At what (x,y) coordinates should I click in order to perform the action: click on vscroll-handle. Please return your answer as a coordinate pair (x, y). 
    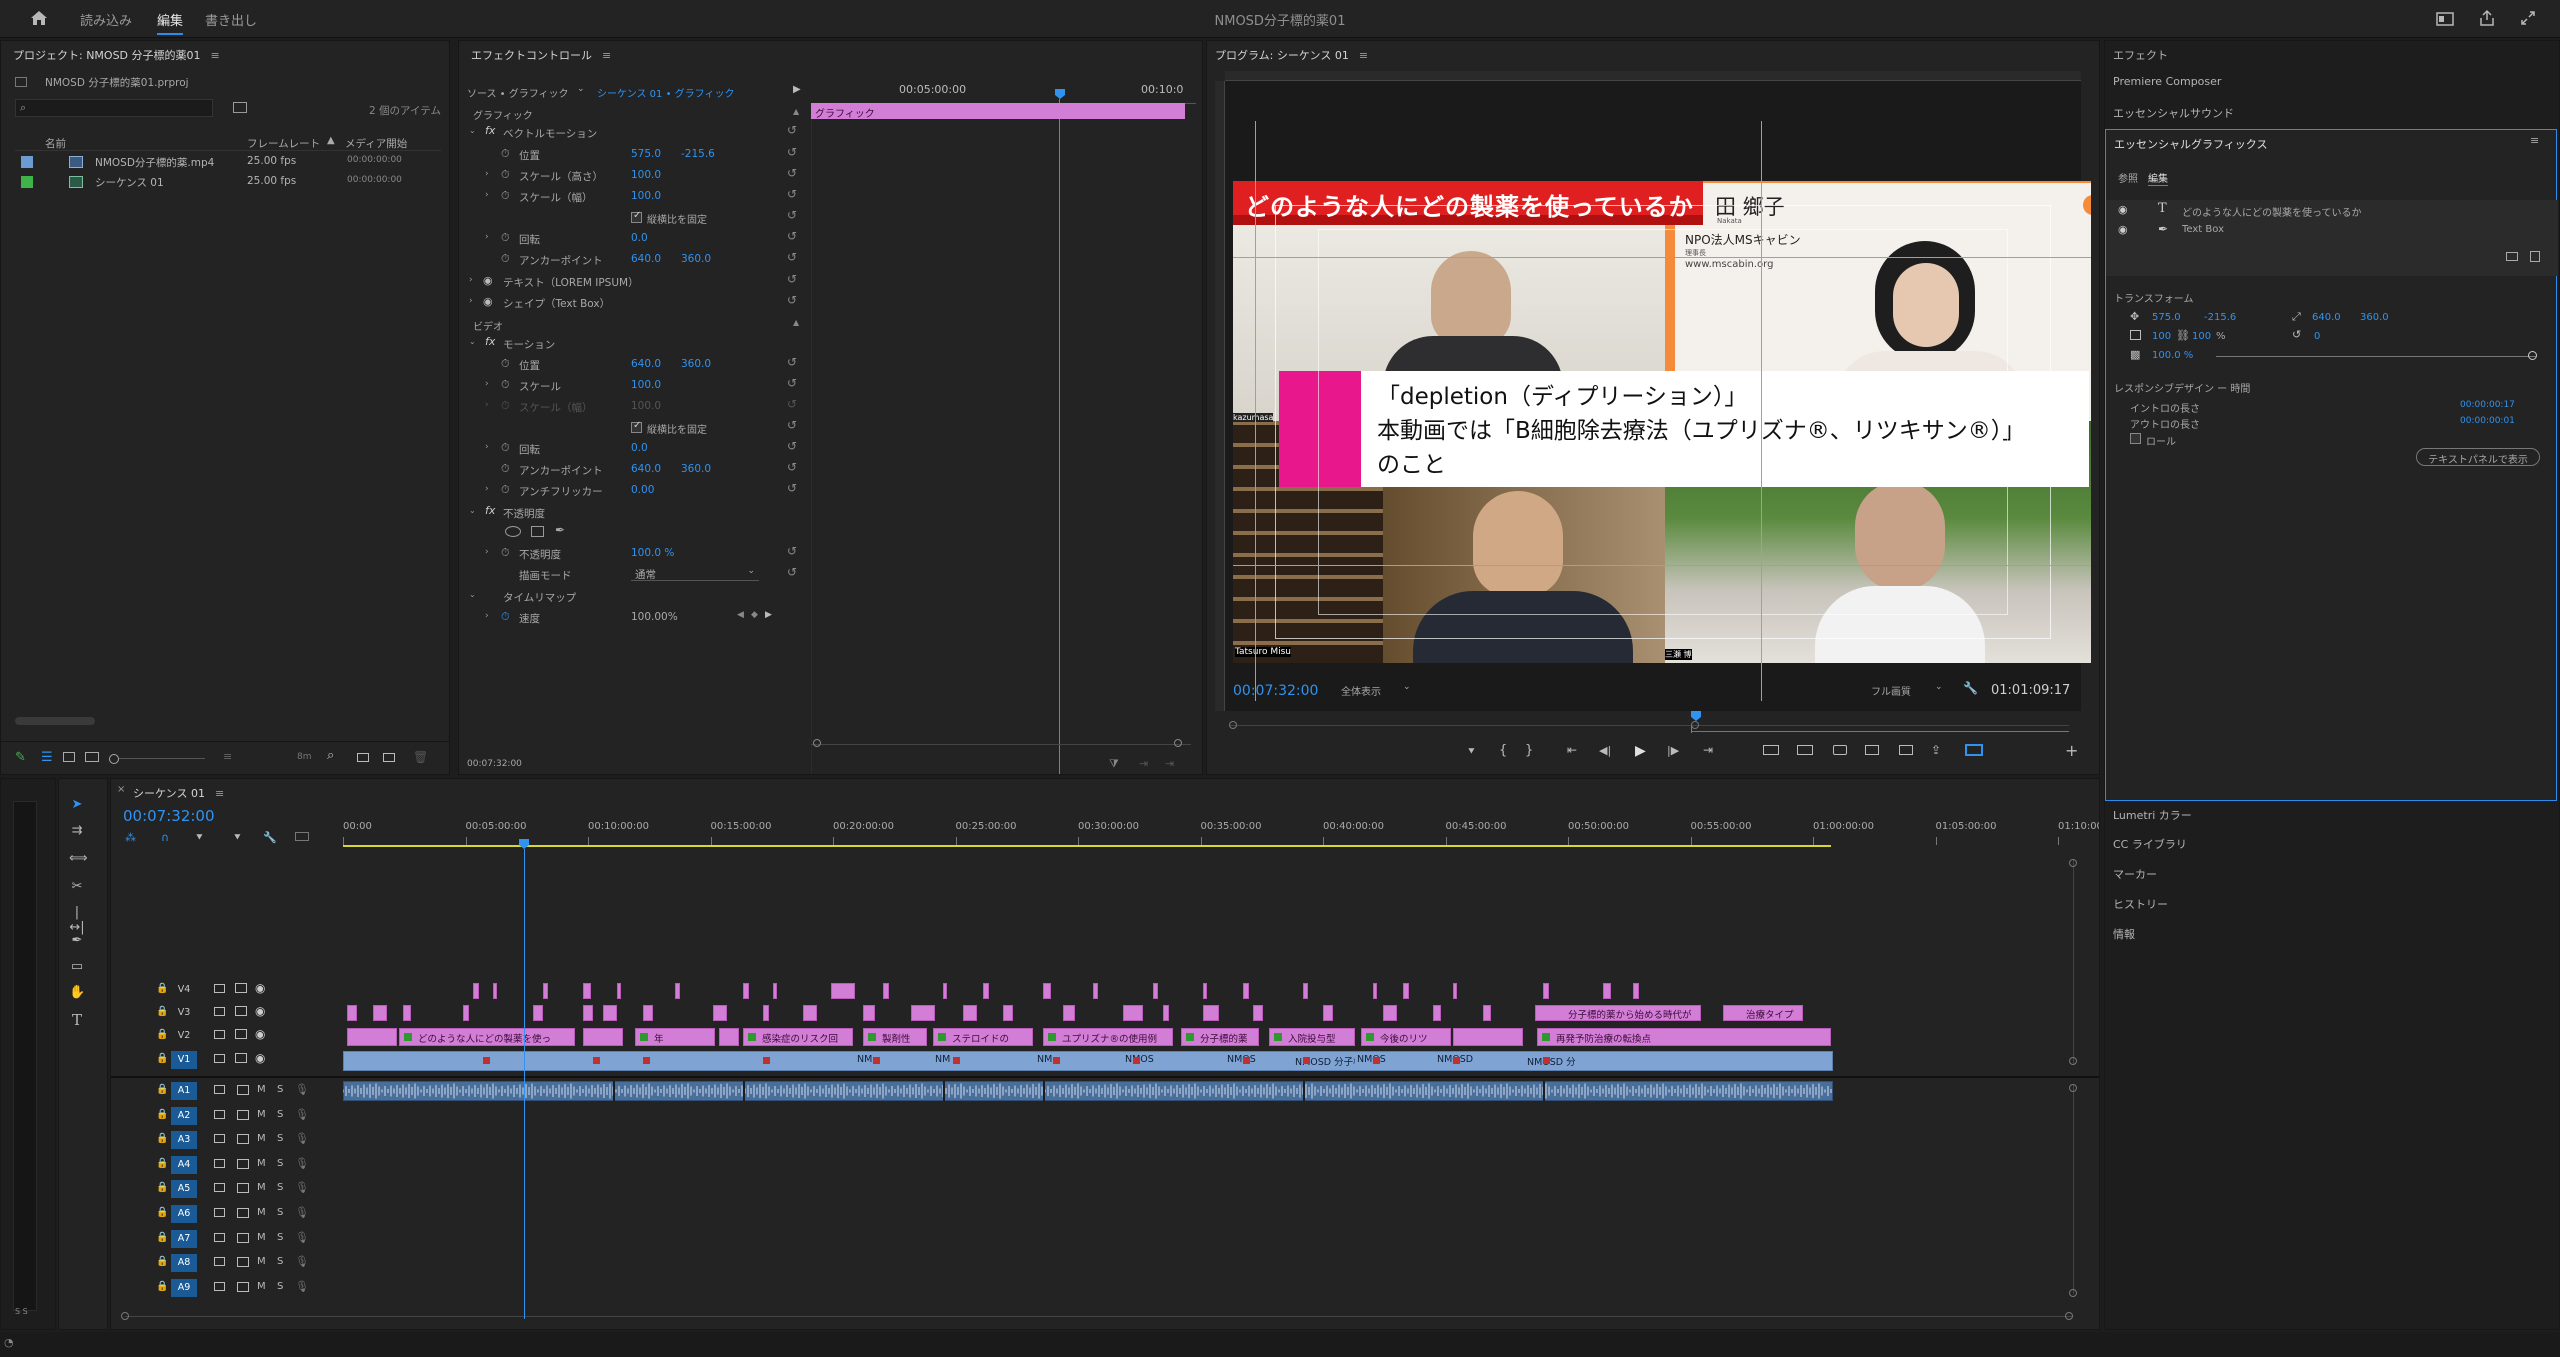
    Looking at the image, I should click on (2073, 863).